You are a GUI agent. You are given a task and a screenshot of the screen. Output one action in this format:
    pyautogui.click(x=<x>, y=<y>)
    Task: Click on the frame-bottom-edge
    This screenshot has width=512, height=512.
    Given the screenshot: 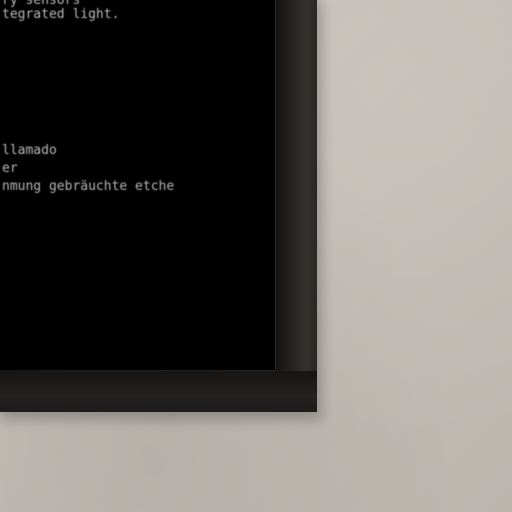 What is the action you would take?
    pyautogui.click(x=158, y=391)
    